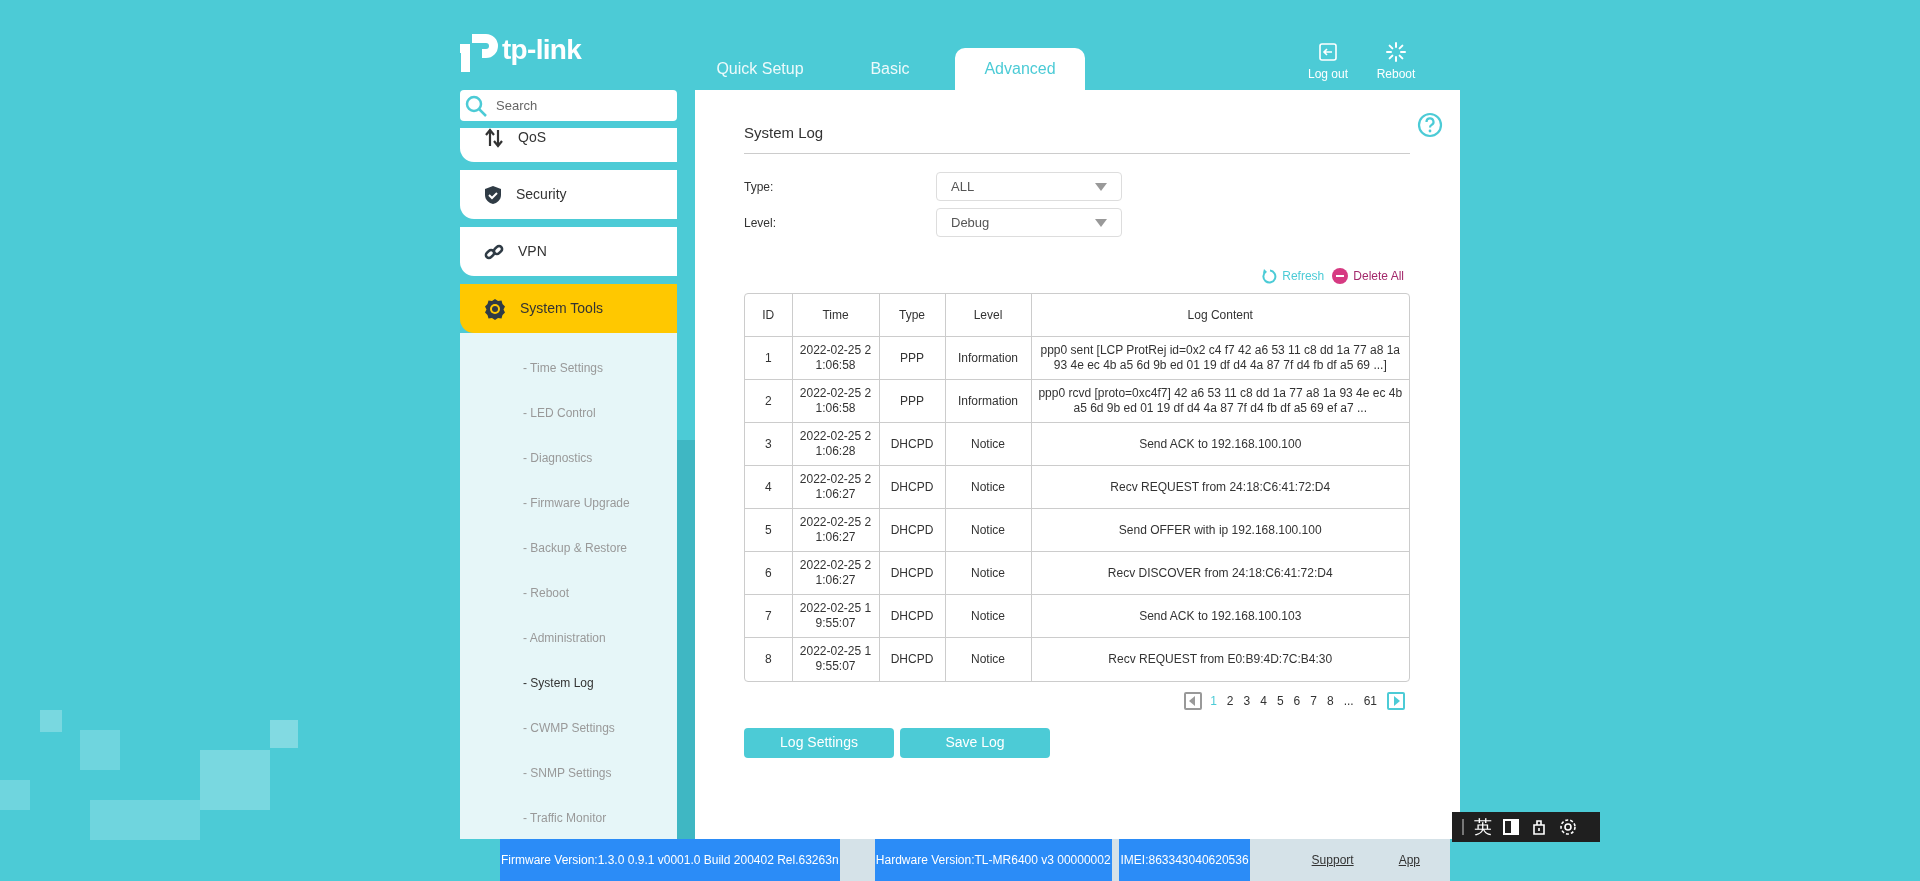  Describe the element at coordinates (1368, 275) in the screenshot. I see `delete-all-button: Delete All` at that location.